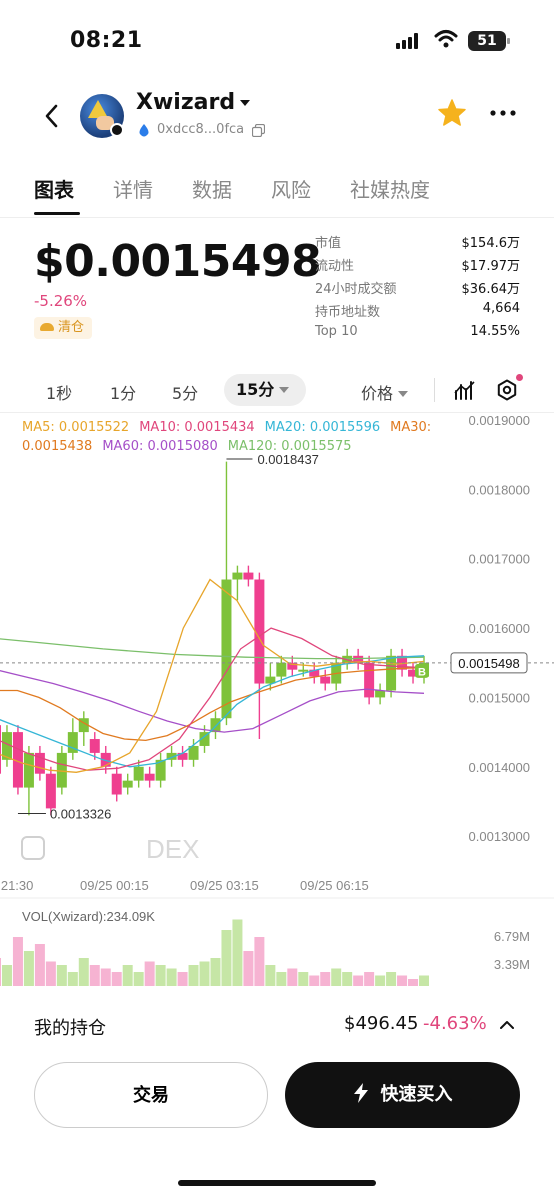  What do you see at coordinates (417, 335) in the screenshot?
I see `stat-row: Top 10 14.55%` at bounding box center [417, 335].